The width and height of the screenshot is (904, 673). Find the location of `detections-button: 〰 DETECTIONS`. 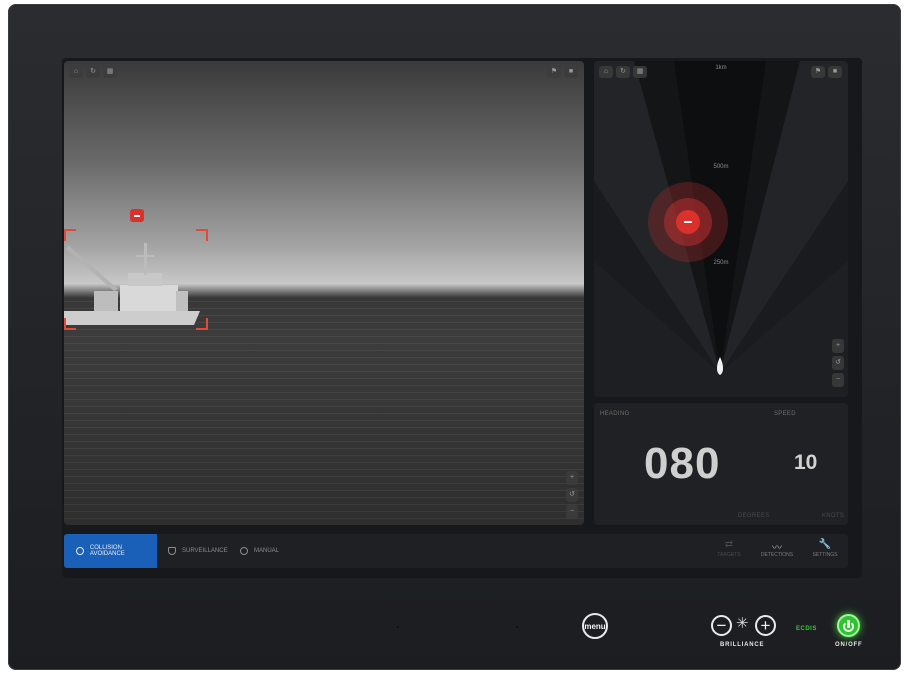

detections-button: 〰 DETECTIONS is located at coordinates (777, 551).